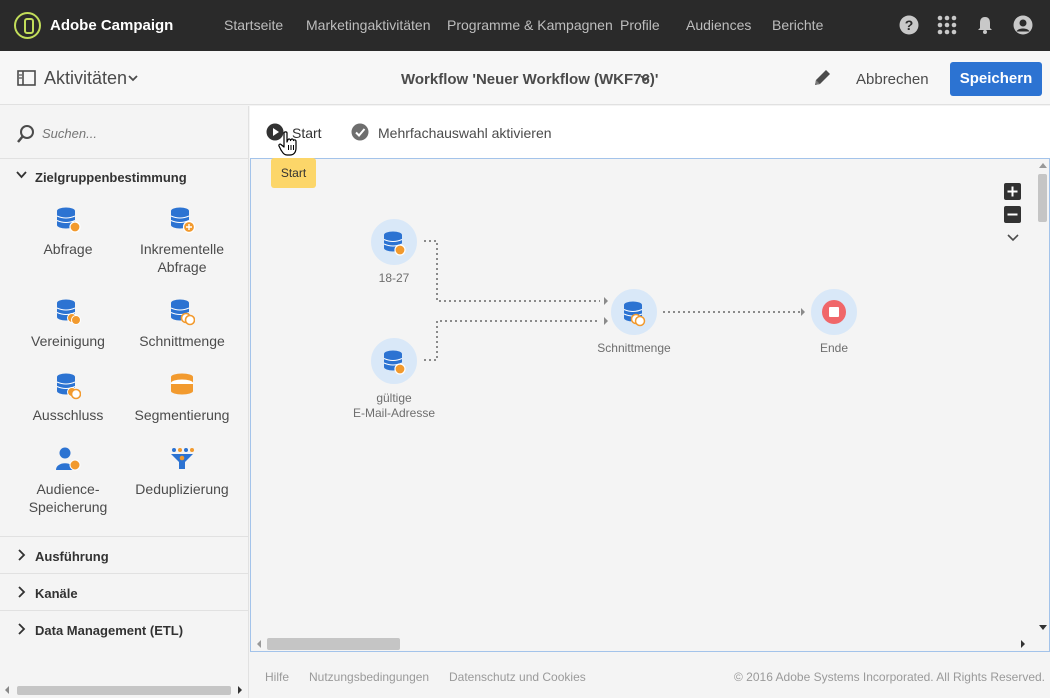  Describe the element at coordinates (182, 220) in the screenshot. I see `incremental-query-icon` at that location.